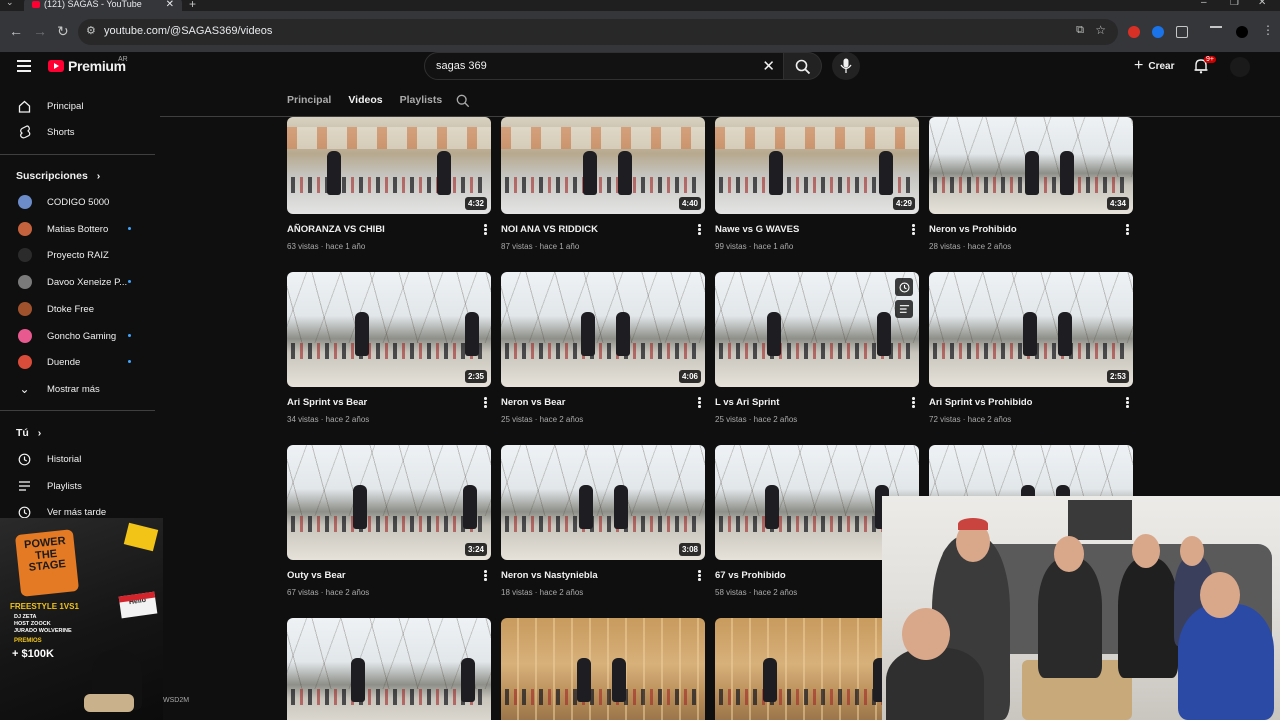 This screenshot has width=1280, height=720. Describe the element at coordinates (747, 402) in the screenshot. I see `video-title: L vs Ari Sprint` at that location.